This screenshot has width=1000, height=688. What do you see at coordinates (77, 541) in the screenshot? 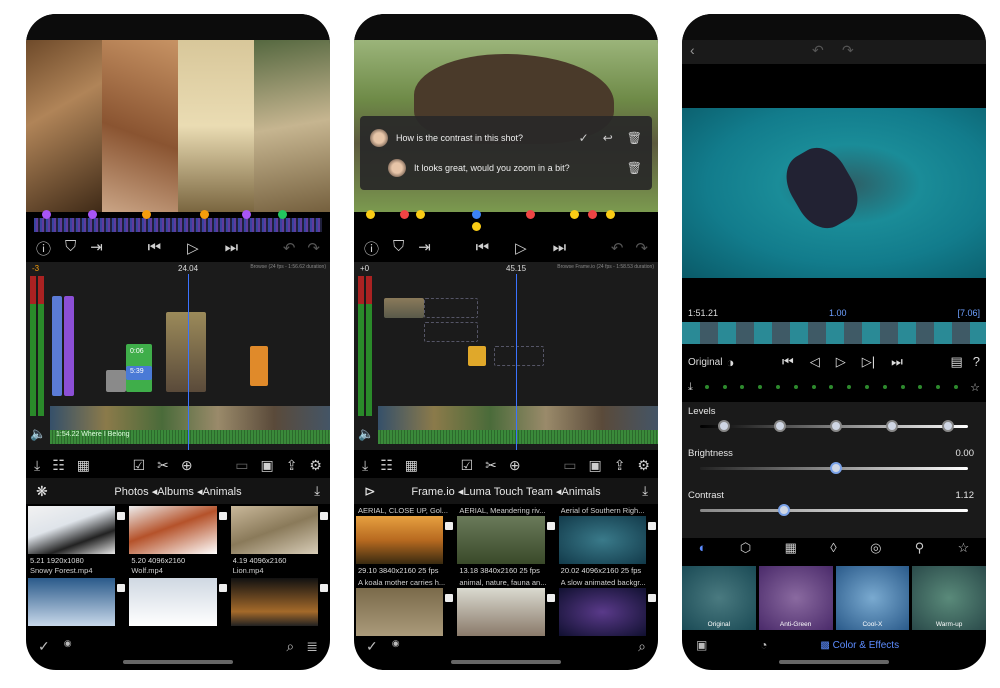
I see `media-tile: 5.21 1920x1080 Snowy Forest.mp4` at bounding box center [77, 541].